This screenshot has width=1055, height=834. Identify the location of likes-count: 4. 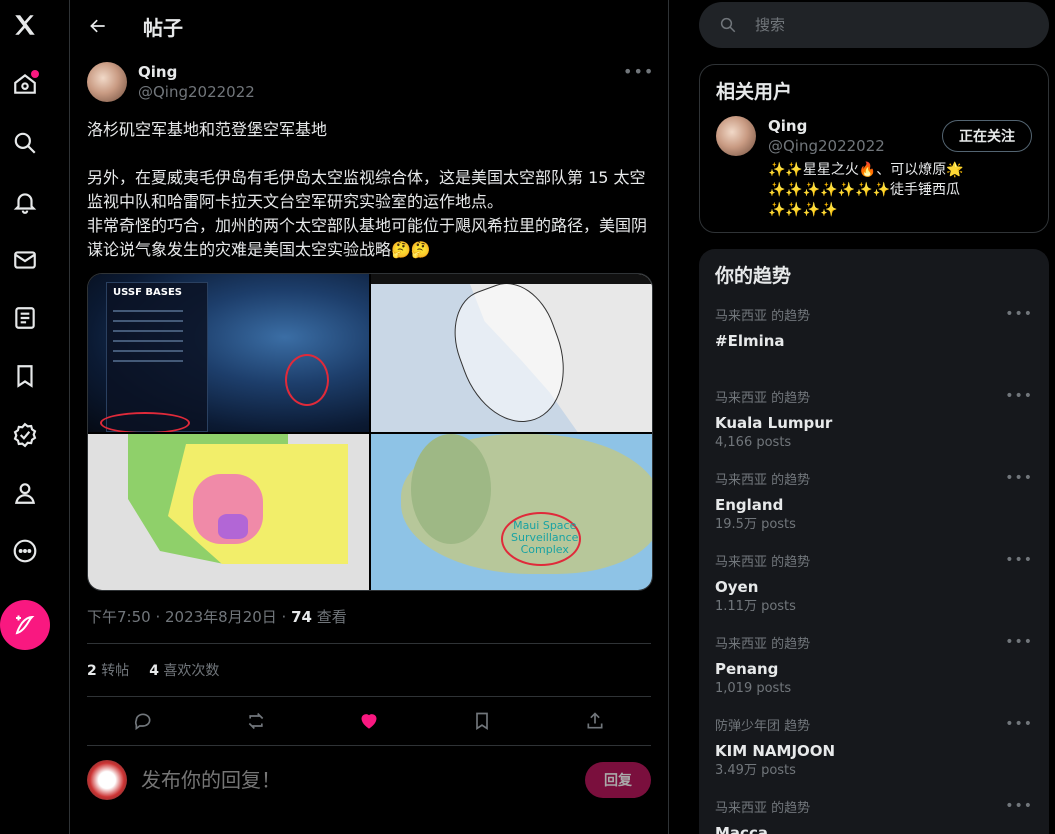
(154, 671).